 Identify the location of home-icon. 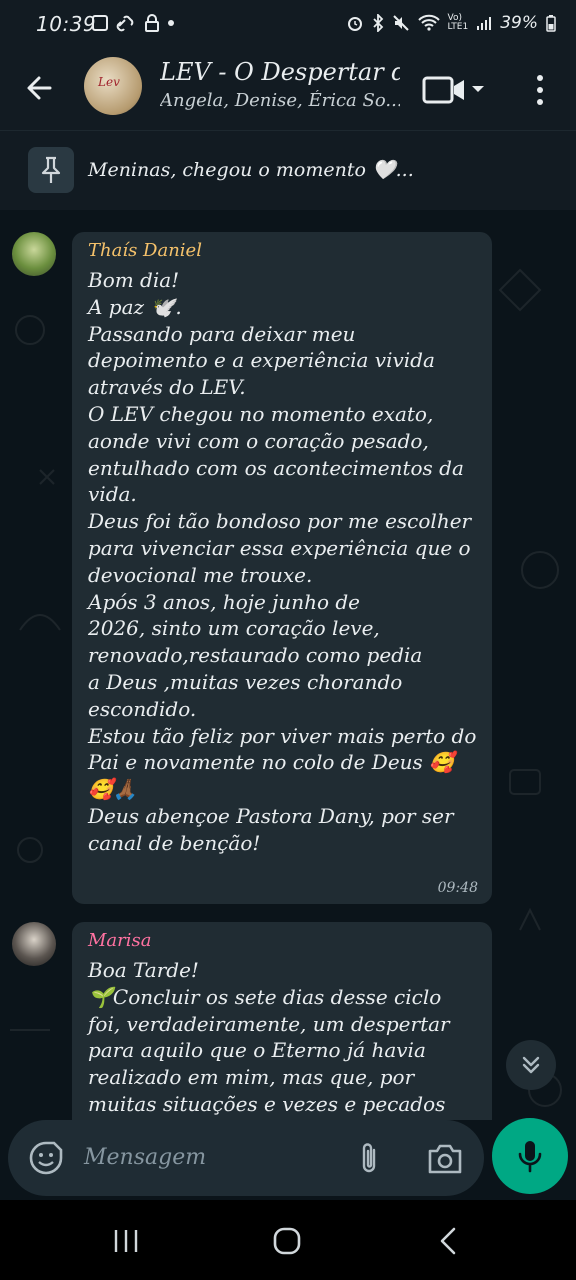
(287, 1241).